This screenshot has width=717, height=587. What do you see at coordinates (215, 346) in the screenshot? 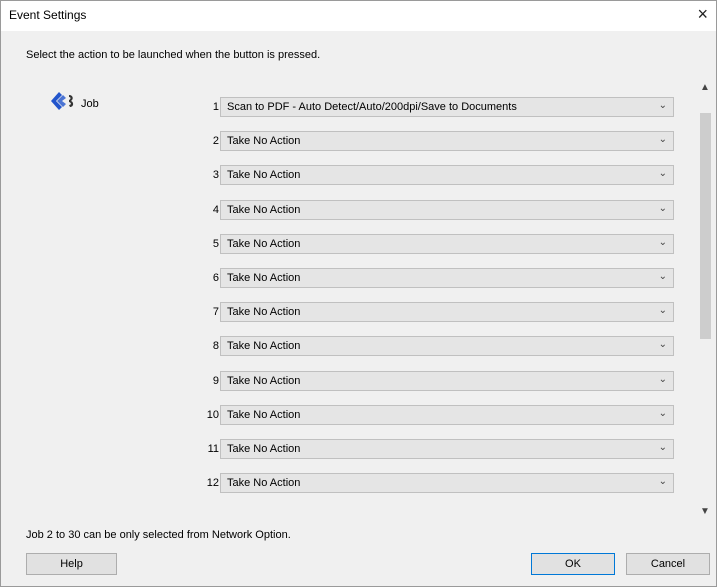
I see `job-number: 8` at bounding box center [215, 346].